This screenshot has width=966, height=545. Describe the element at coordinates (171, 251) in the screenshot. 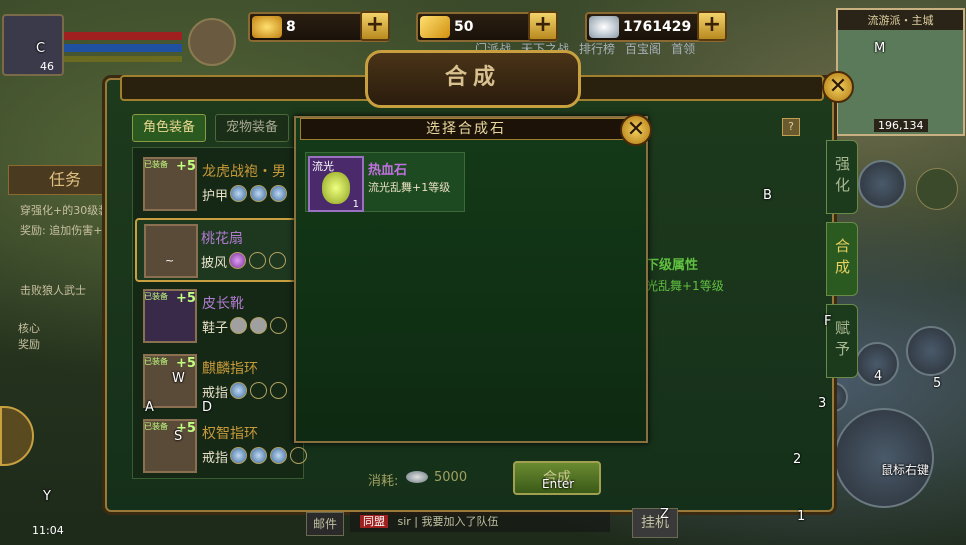

I see `fan-item-icon` at that location.